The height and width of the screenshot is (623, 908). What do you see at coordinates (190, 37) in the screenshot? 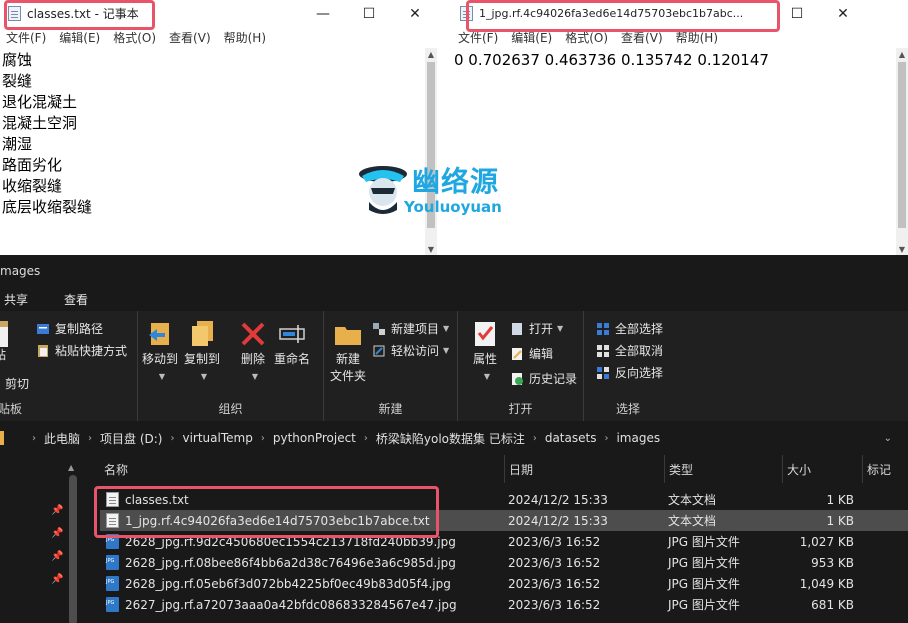
I see `menu-view: 查看(V)` at bounding box center [190, 37].